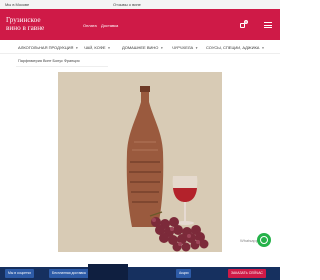  I want to click on footer-promo-button: Акции, so click(184, 273).